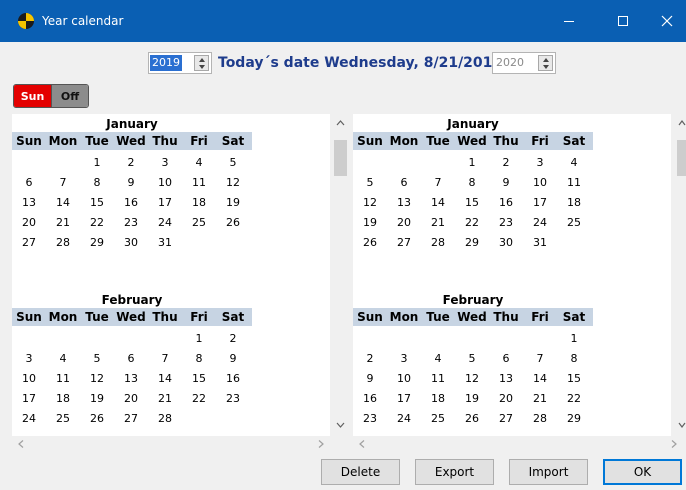 The image size is (686, 490). Describe the element at coordinates (454, 472) in the screenshot. I see `export-button: Export` at that location.